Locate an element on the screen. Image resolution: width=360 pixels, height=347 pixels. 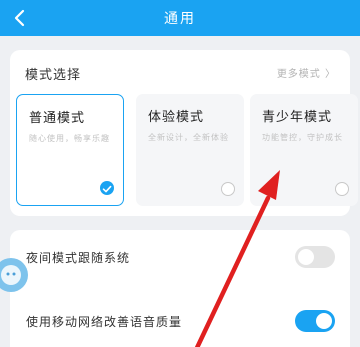
top-bar: 通用 is located at coordinates (180, 18).